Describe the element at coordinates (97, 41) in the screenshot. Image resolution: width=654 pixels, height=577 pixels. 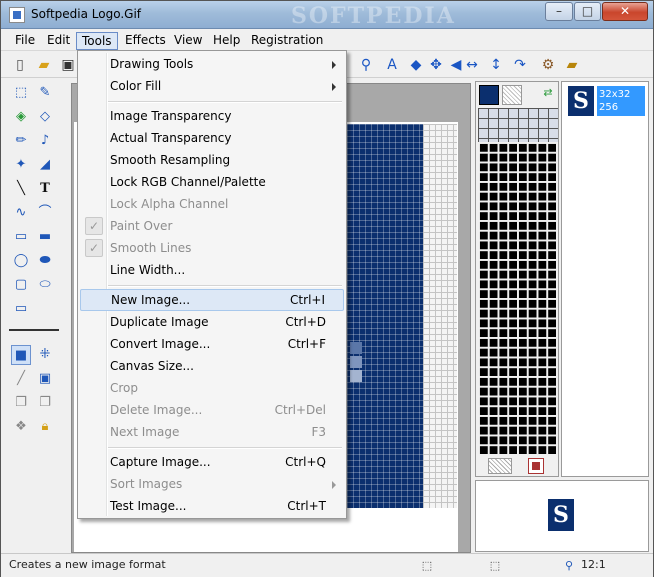
I see `menu-tools: Tools` at that location.